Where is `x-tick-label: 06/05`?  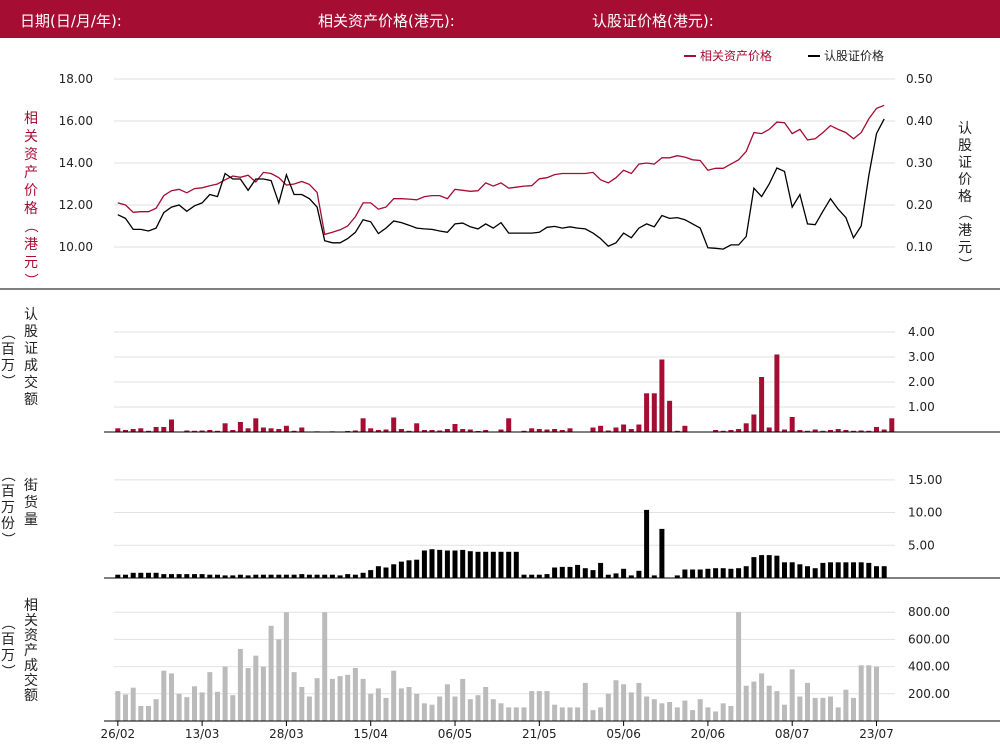
x-tick-label: 06/05 is located at coordinates (455, 734).